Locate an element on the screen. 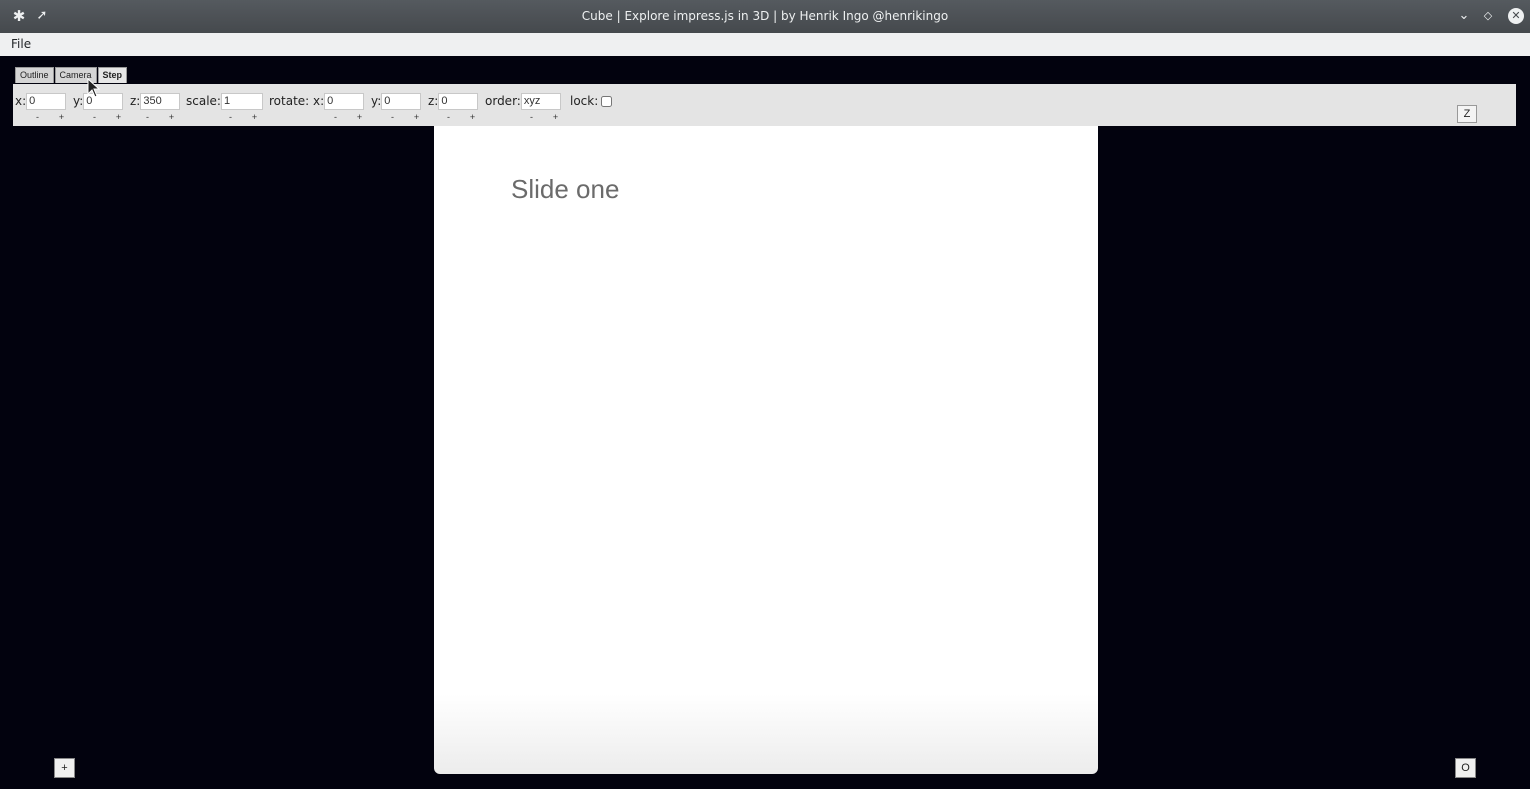 Image resolution: width=1530 pixels, height=789 pixels. x-field: x: is located at coordinates (41, 101).